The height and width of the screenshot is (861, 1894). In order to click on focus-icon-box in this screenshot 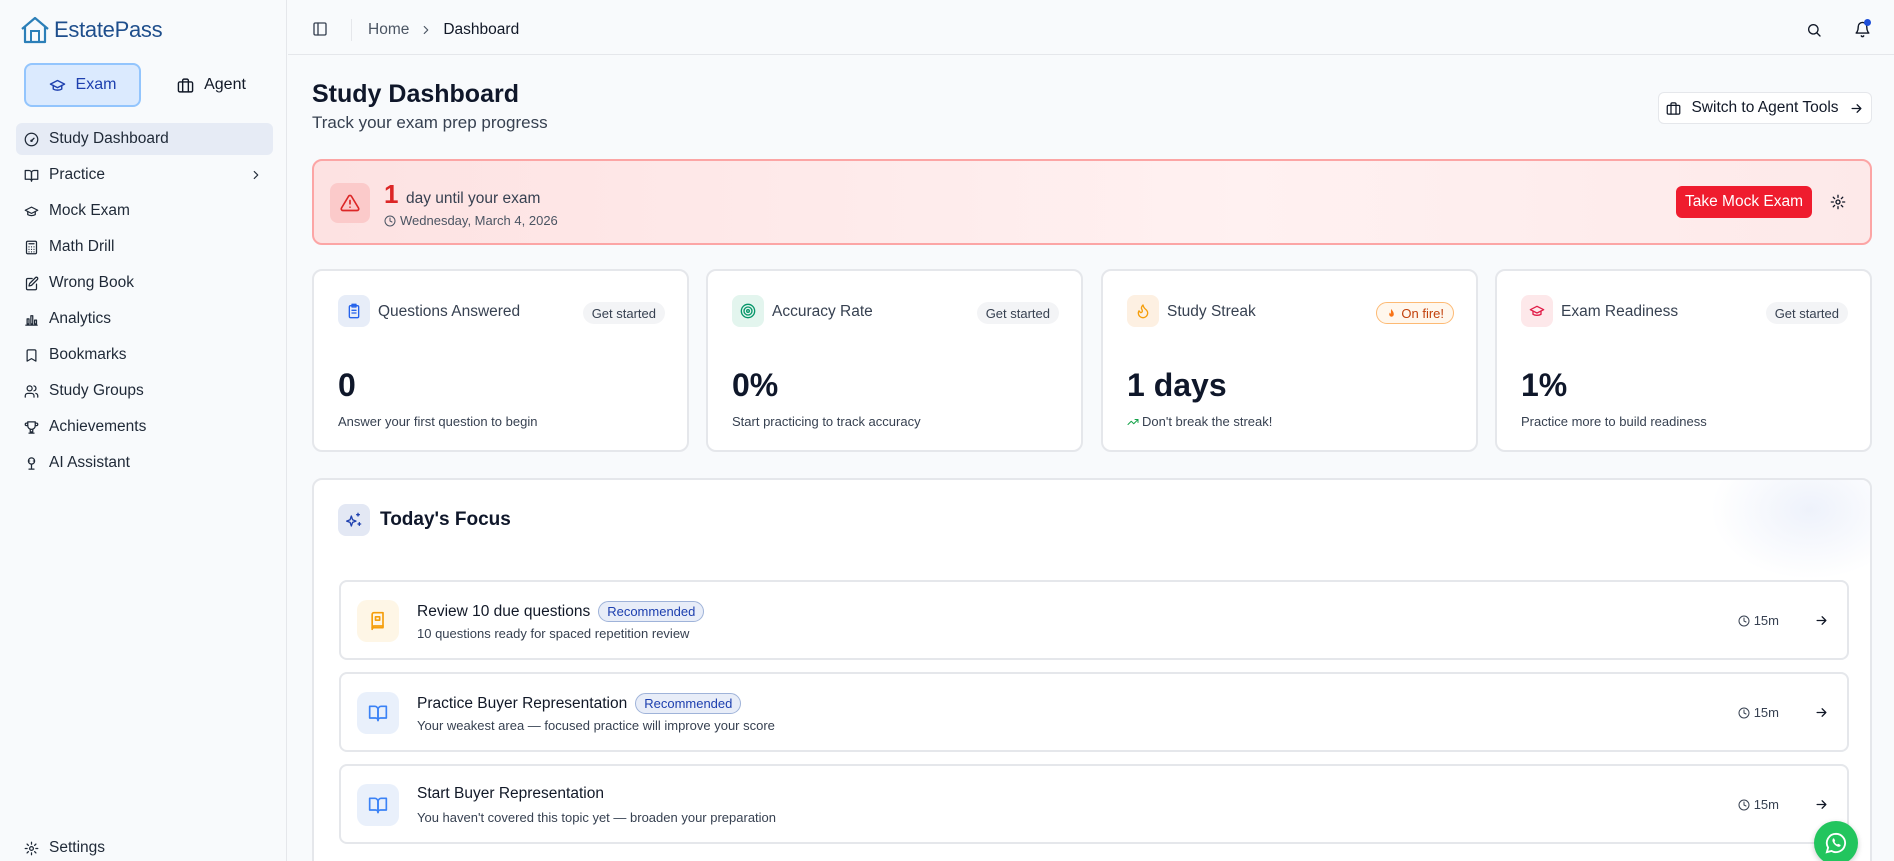, I will do `click(354, 520)`.